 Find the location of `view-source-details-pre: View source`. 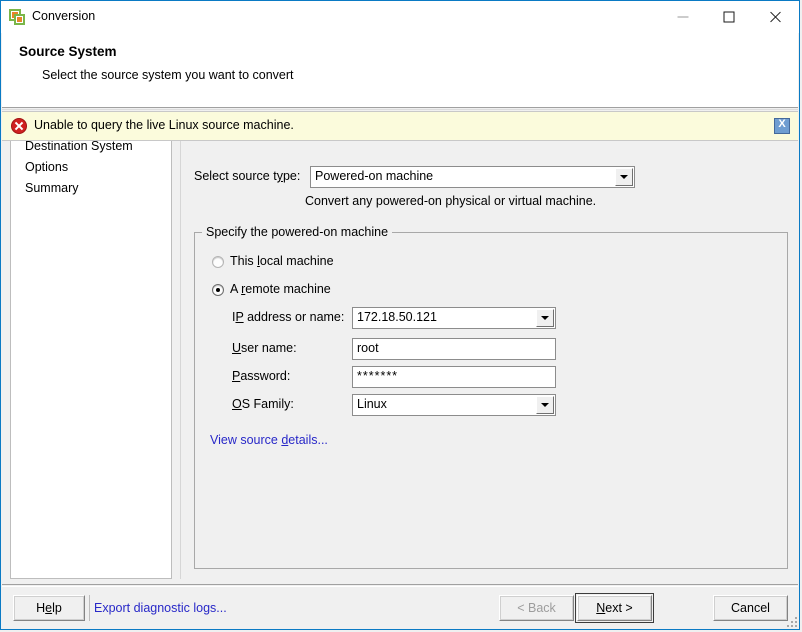

view-source-details-pre: View source is located at coordinates (246, 440).